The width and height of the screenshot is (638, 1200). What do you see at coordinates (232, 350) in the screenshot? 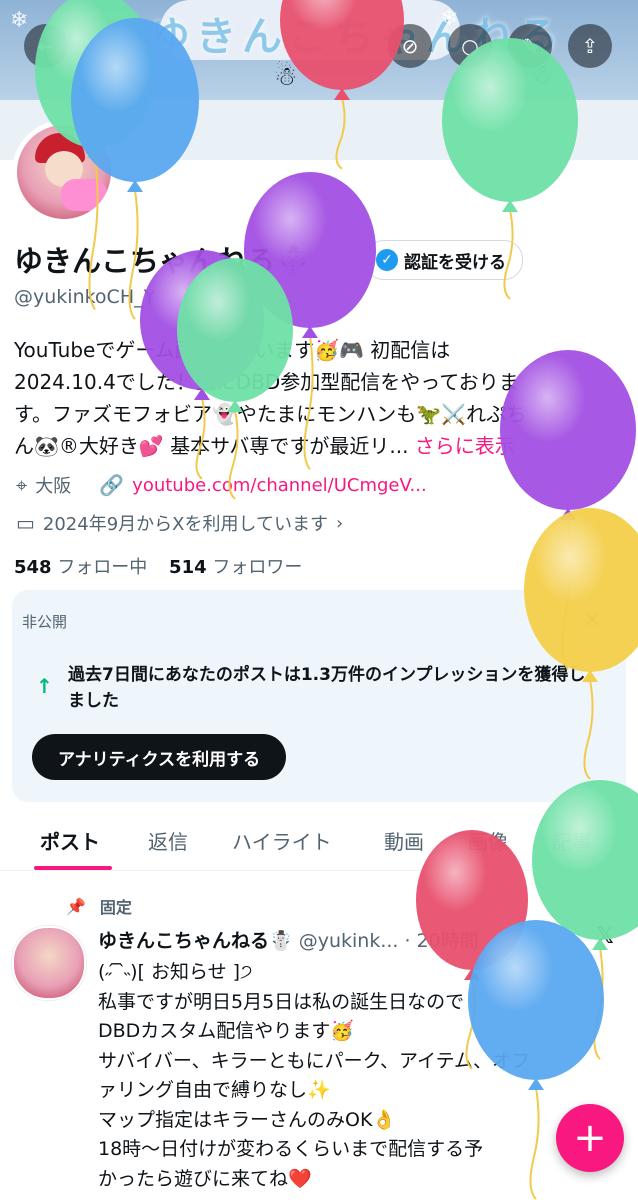
I see `bio-line: YouTubeでゲーム配信しています🥳🎮 初配信は` at bounding box center [232, 350].